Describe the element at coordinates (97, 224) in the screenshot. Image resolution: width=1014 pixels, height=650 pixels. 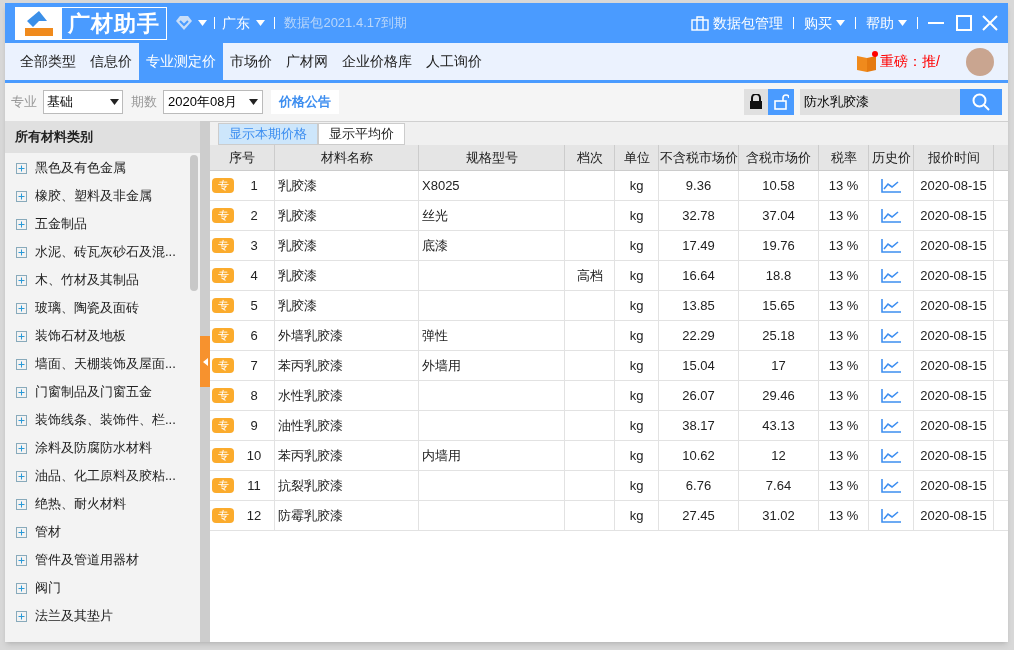
I see `category-item: 五金制品` at that location.